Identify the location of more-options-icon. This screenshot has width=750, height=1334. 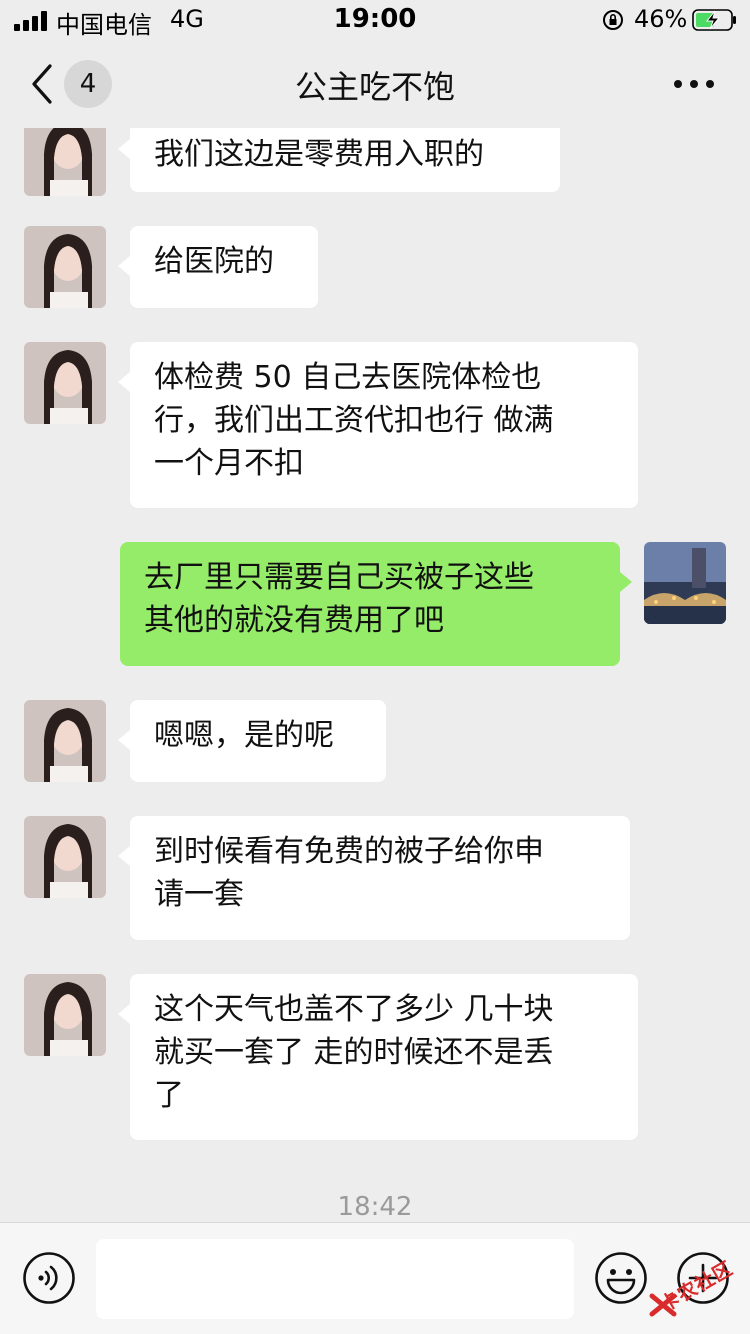
(694, 84).